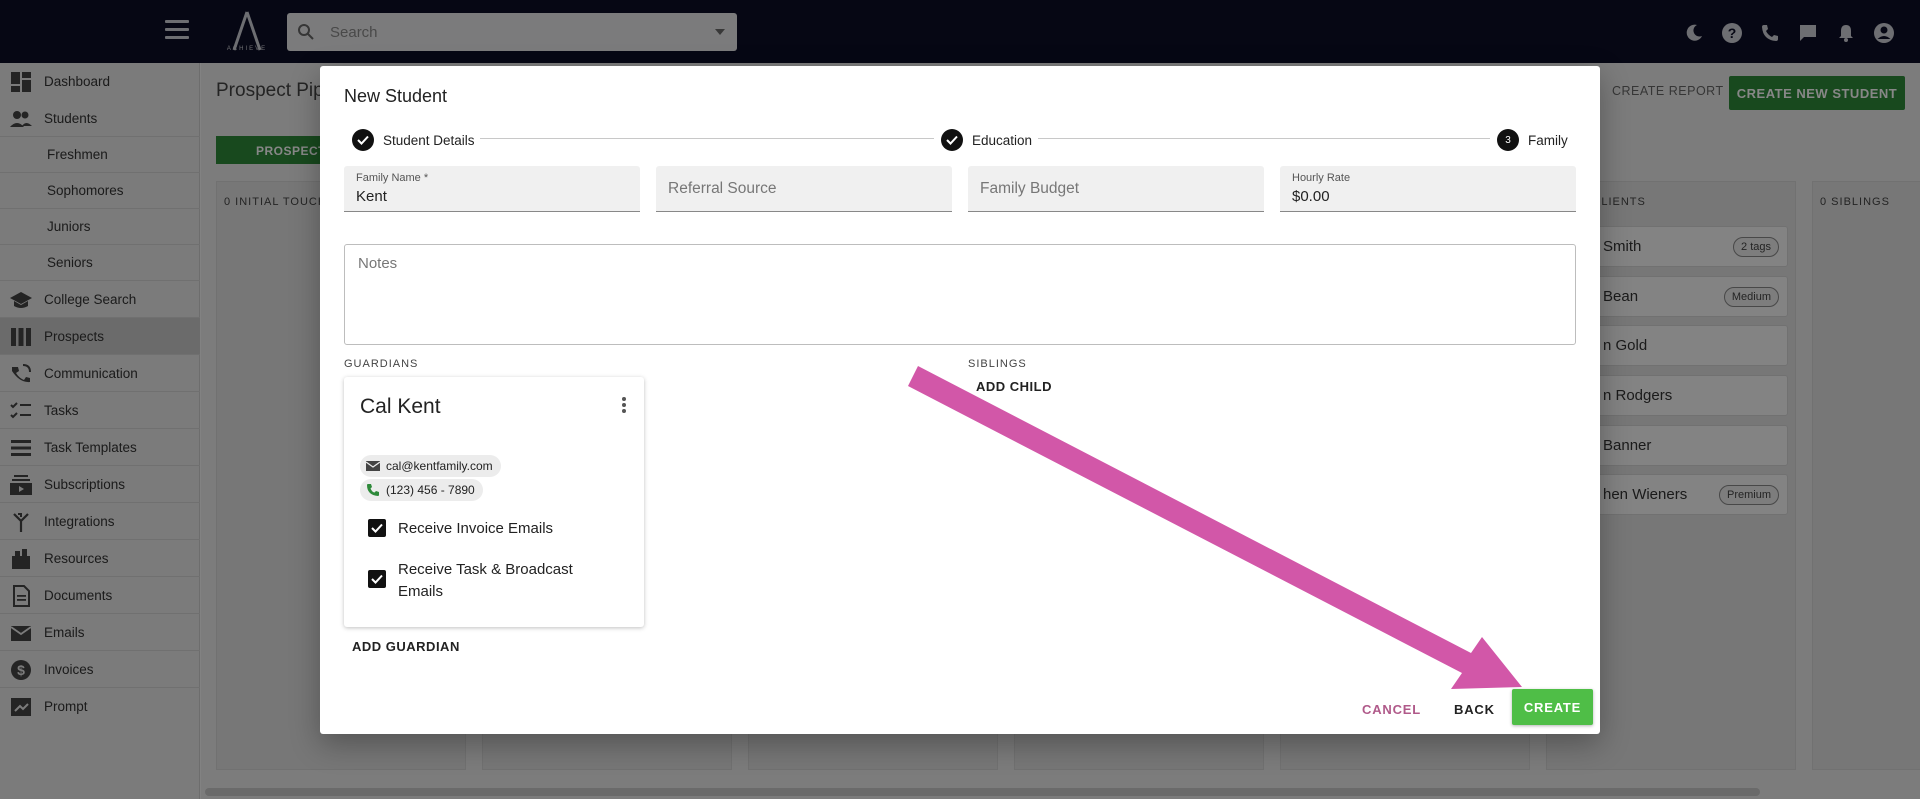 The height and width of the screenshot is (799, 1920). Describe the element at coordinates (1552, 707) in the screenshot. I see `create-button: CREATE` at that location.